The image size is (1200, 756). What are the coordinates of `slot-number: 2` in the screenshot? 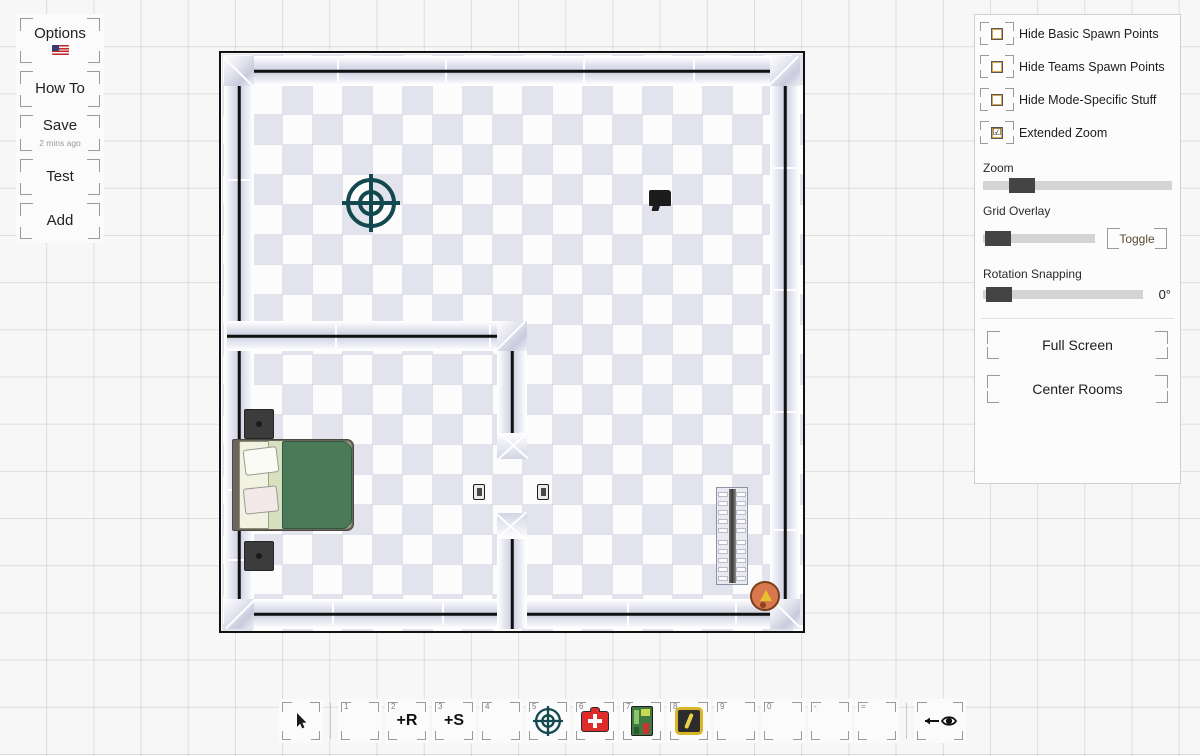 It's located at (393, 706).